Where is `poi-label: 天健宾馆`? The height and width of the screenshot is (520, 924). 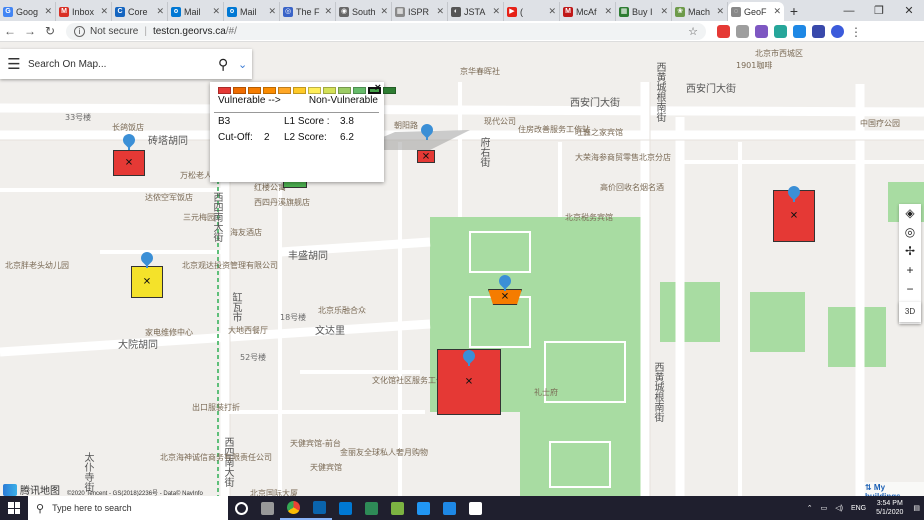 poi-label: 天健宾馆 is located at coordinates (326, 467).